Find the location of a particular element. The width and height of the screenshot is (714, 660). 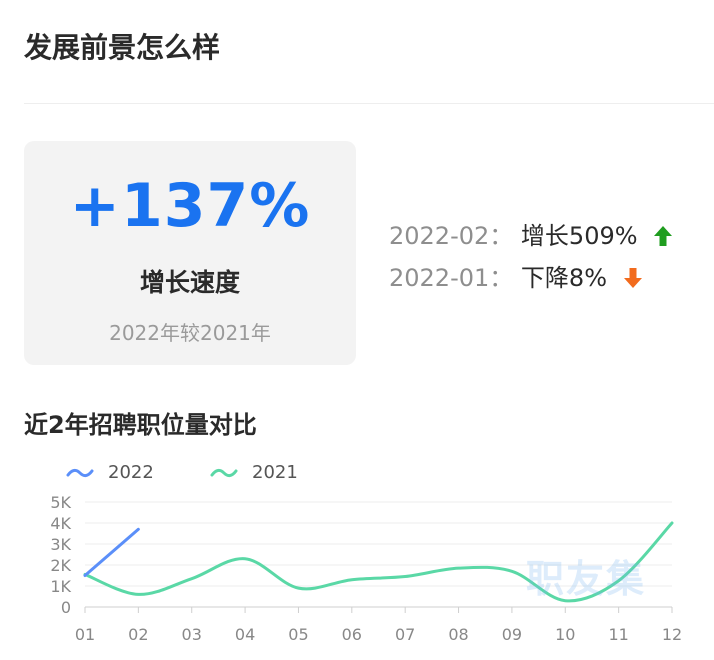

month-change-text: 下降8% is located at coordinates (563, 278).